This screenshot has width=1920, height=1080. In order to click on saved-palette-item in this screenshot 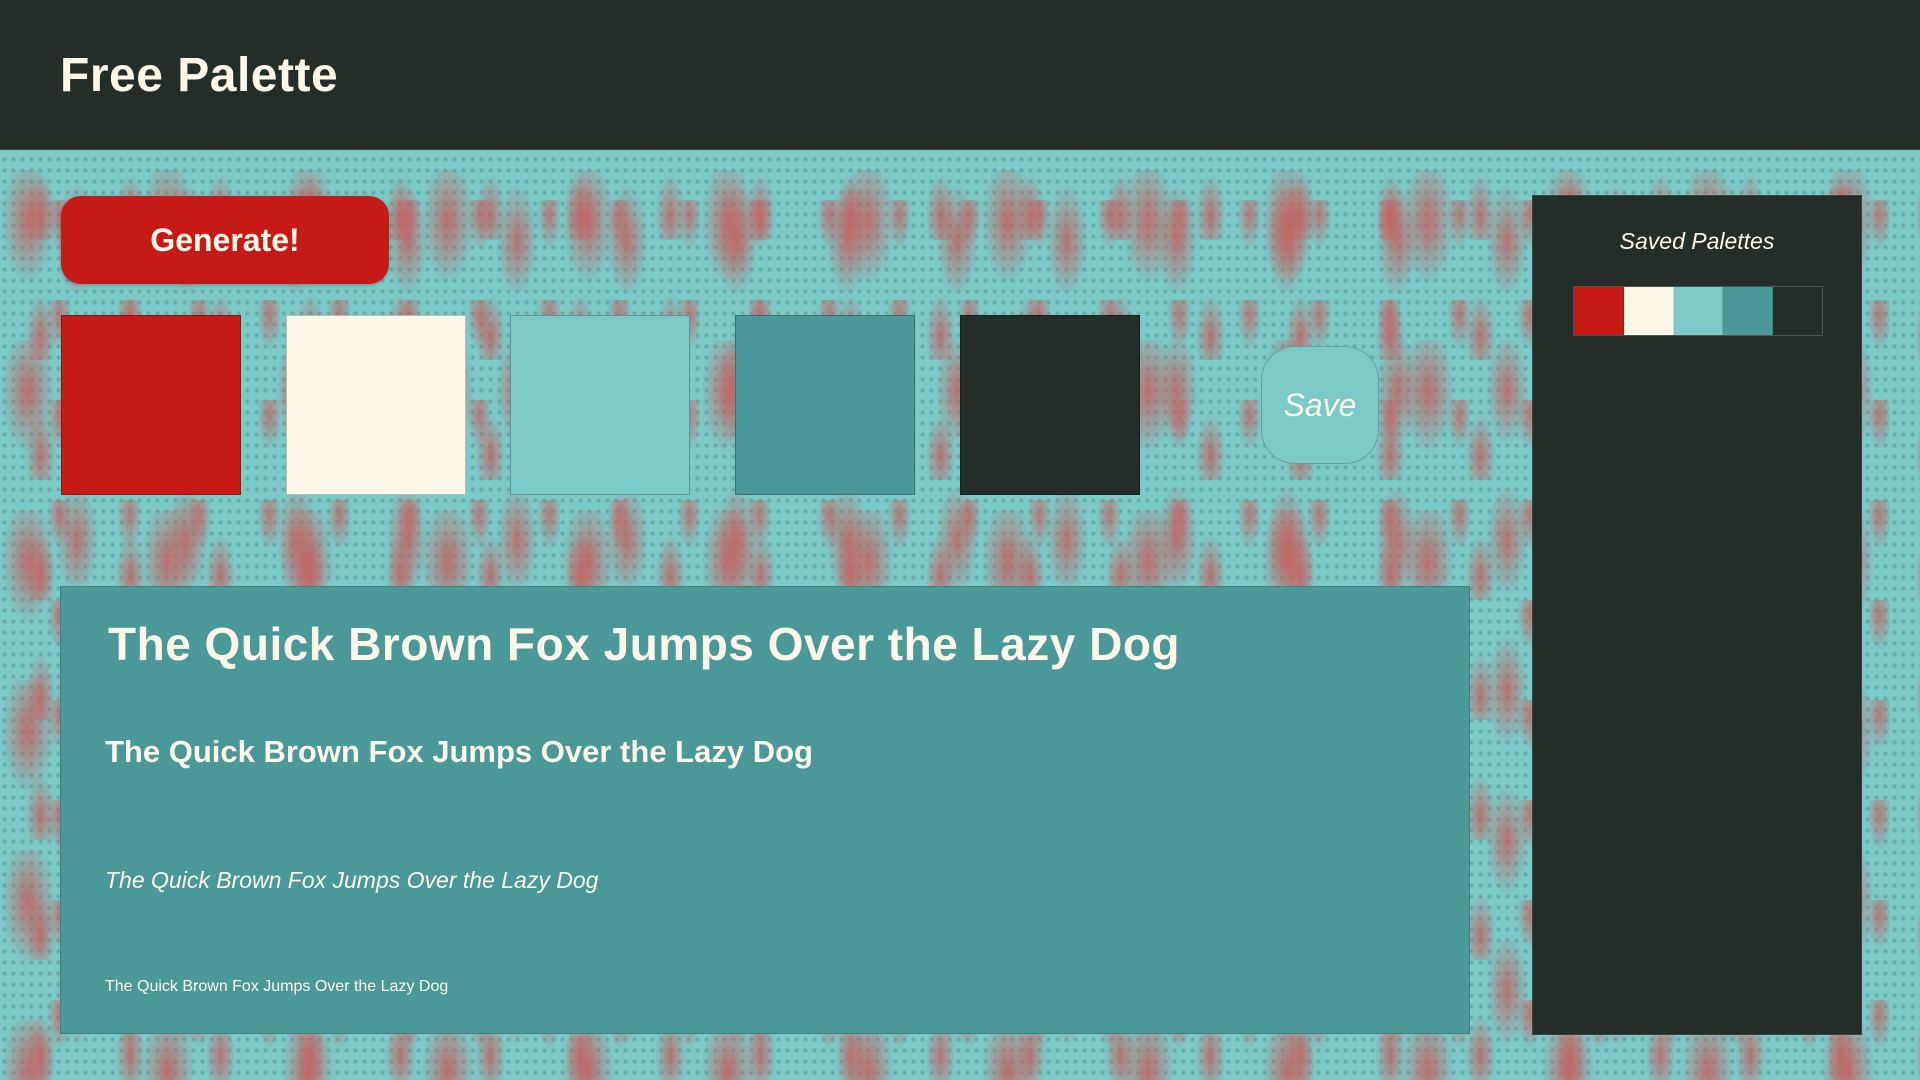, I will do `click(1698, 311)`.